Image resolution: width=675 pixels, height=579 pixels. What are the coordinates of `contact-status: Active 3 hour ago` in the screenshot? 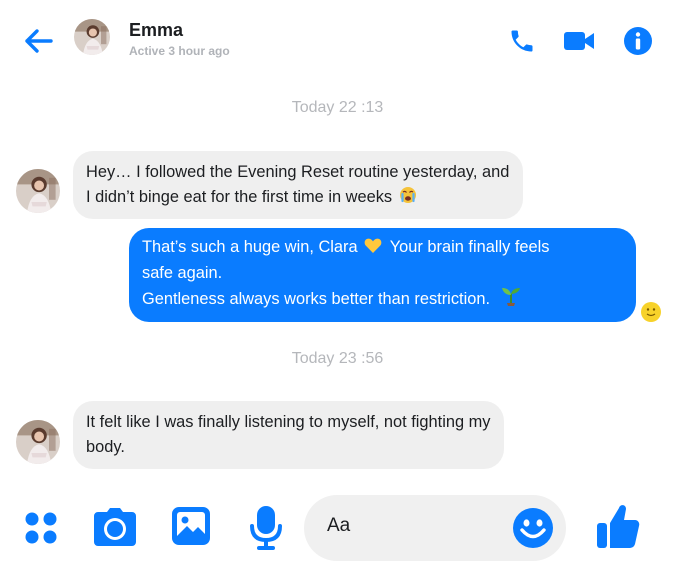 It's located at (179, 51).